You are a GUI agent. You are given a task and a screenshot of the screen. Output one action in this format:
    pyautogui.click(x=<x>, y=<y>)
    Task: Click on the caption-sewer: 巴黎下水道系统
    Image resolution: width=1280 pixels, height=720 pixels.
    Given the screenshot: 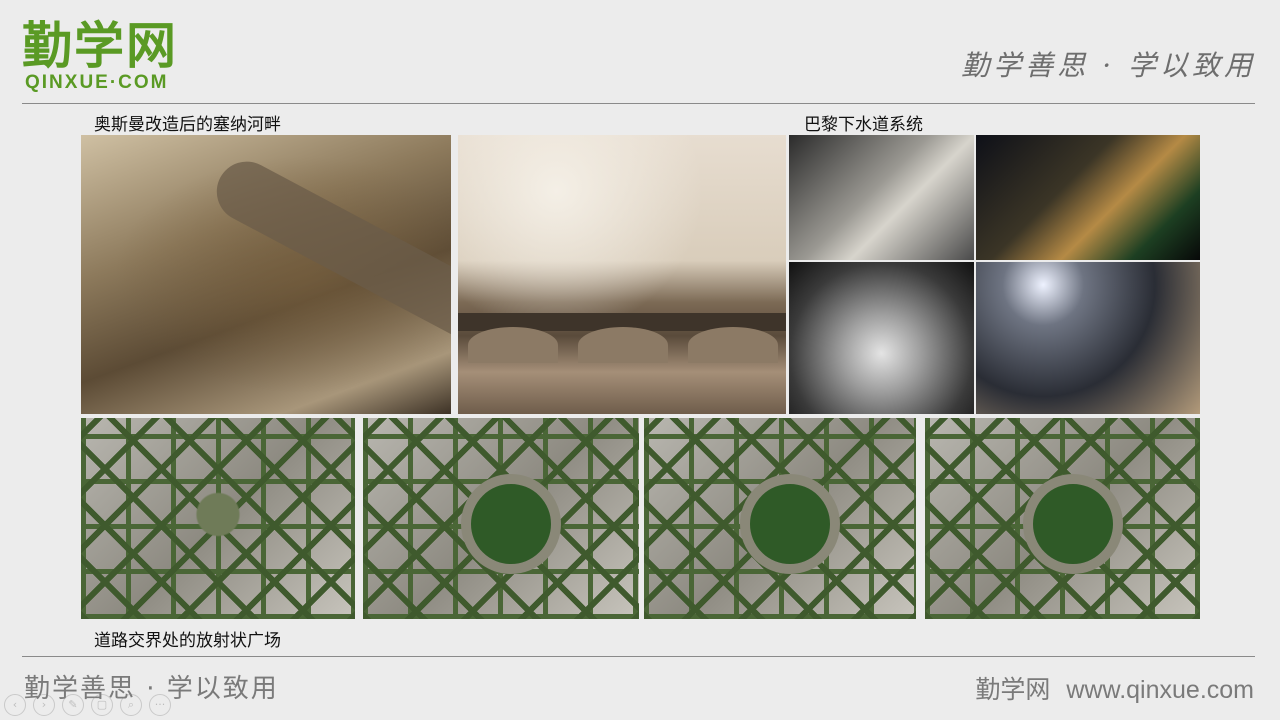 What is the action you would take?
    pyautogui.click(x=863, y=125)
    